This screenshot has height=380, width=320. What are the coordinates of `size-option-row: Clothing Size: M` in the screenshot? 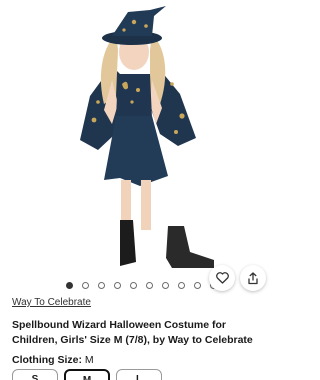 It's located at (53, 360).